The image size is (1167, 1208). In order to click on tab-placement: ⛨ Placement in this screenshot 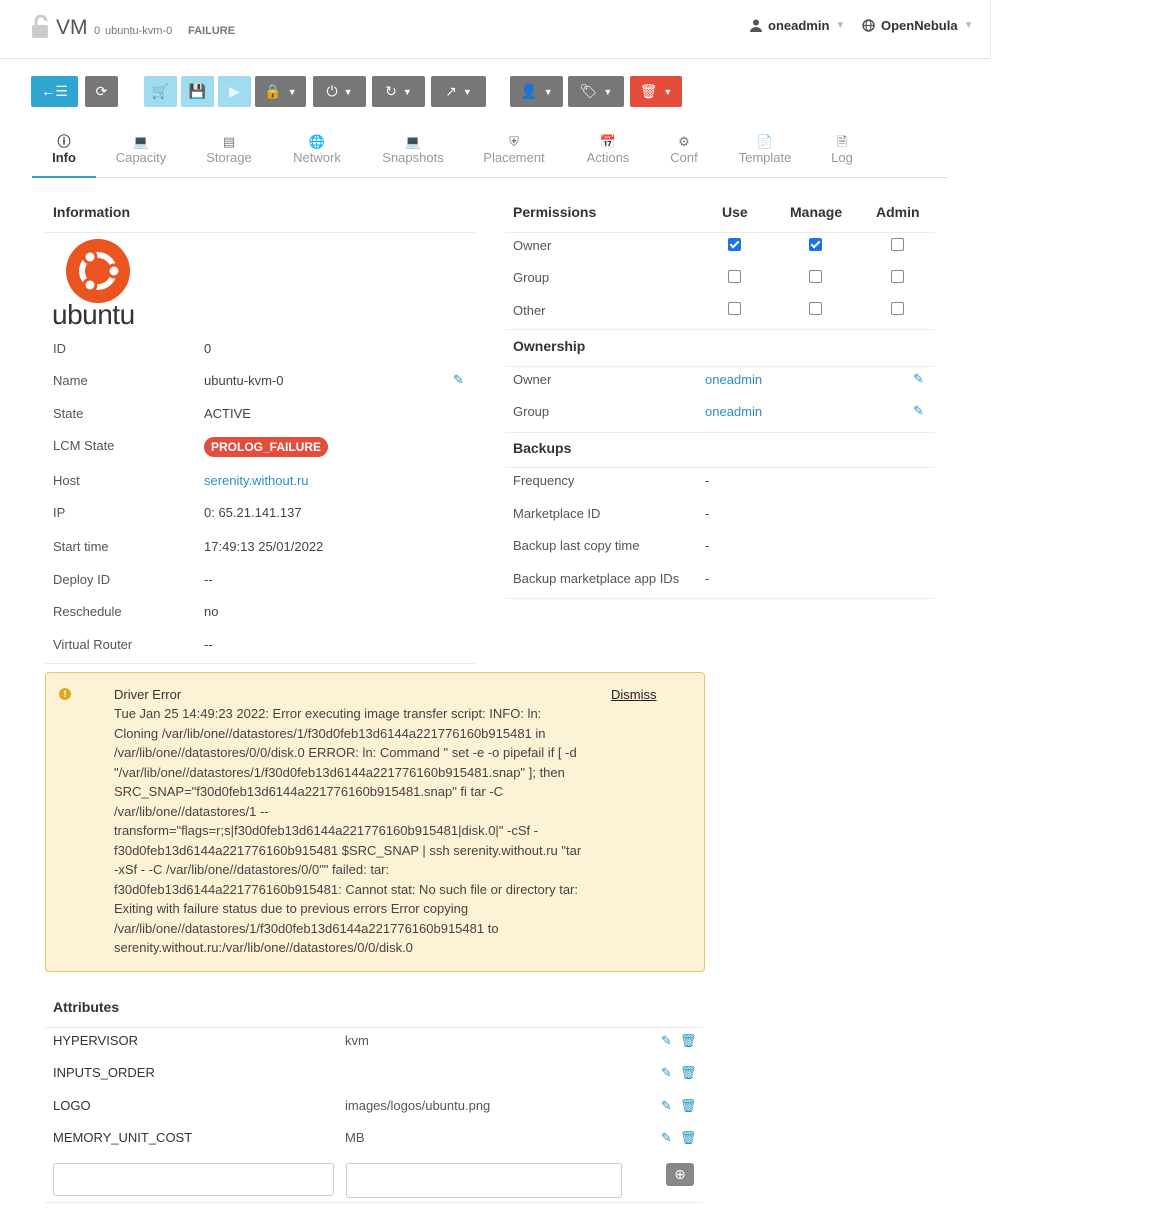, I will do `click(514, 149)`.